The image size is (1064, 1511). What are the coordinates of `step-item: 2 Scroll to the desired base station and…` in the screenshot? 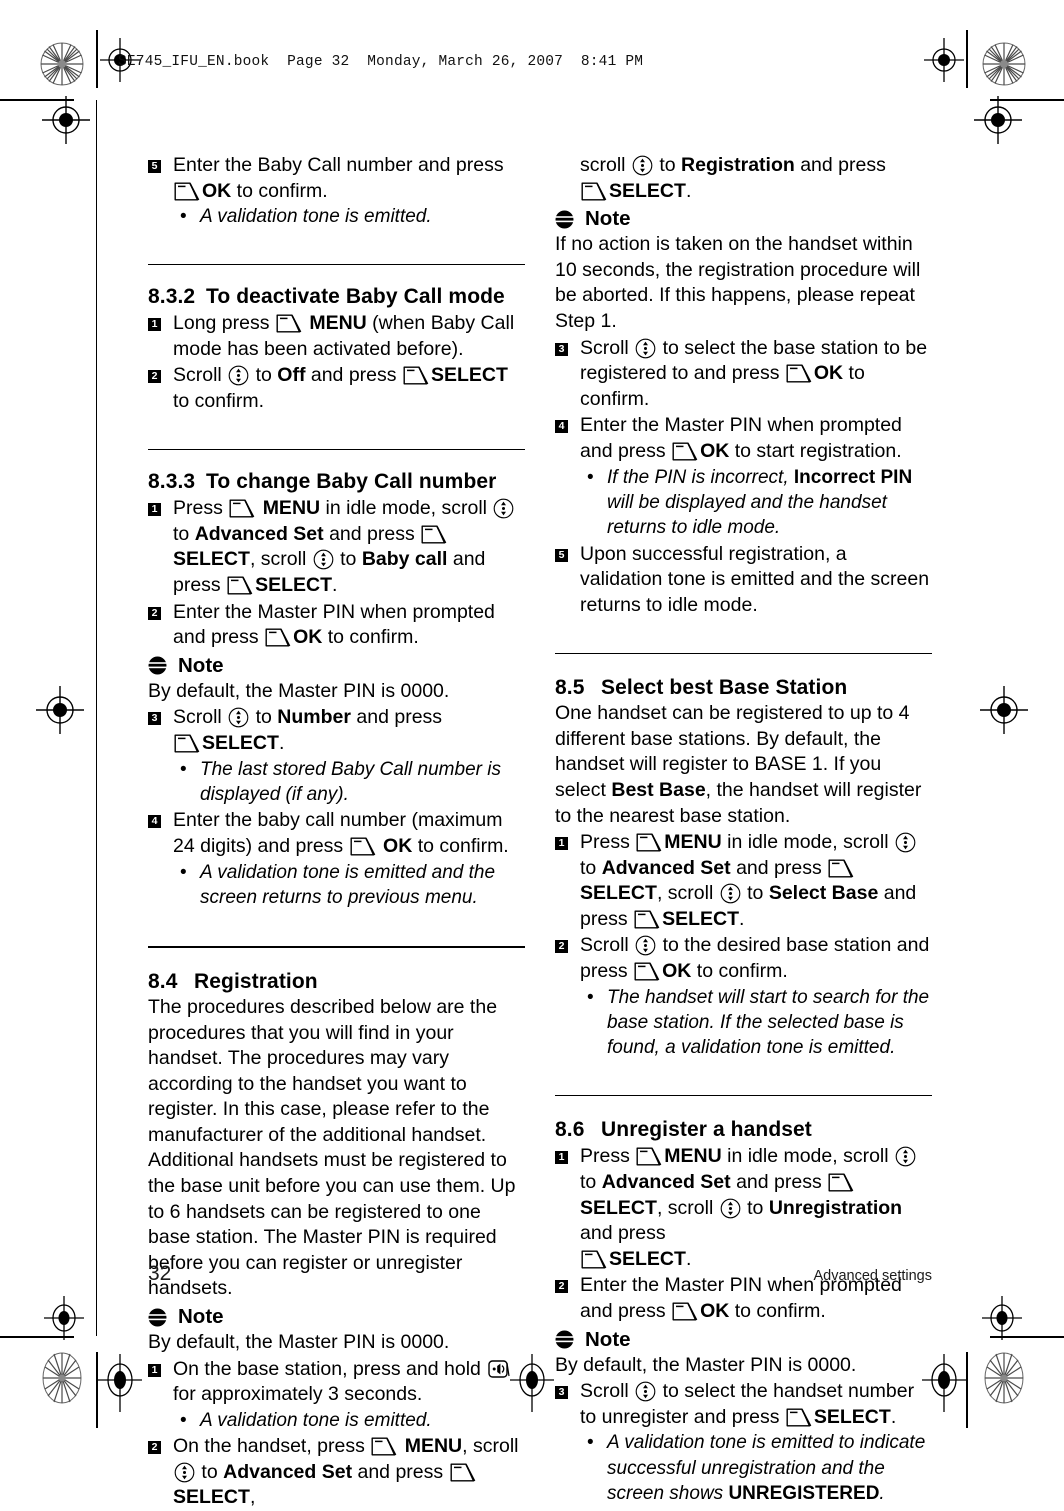 It's located at (743, 958).